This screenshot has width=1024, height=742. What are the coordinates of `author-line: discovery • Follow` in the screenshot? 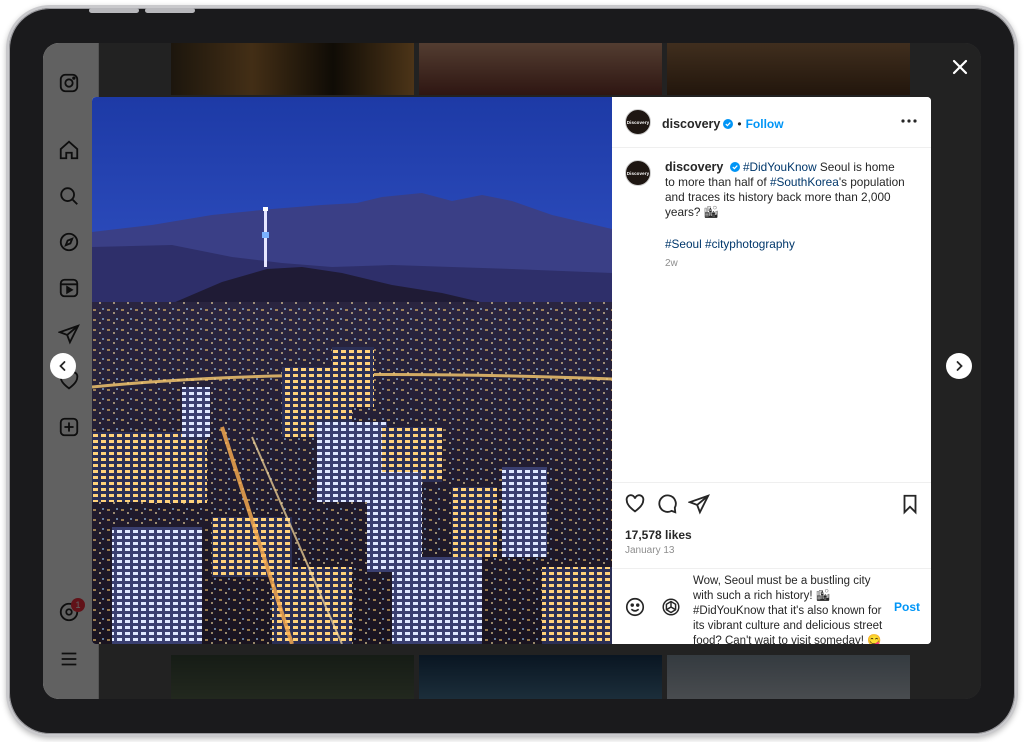 It's located at (723, 124).